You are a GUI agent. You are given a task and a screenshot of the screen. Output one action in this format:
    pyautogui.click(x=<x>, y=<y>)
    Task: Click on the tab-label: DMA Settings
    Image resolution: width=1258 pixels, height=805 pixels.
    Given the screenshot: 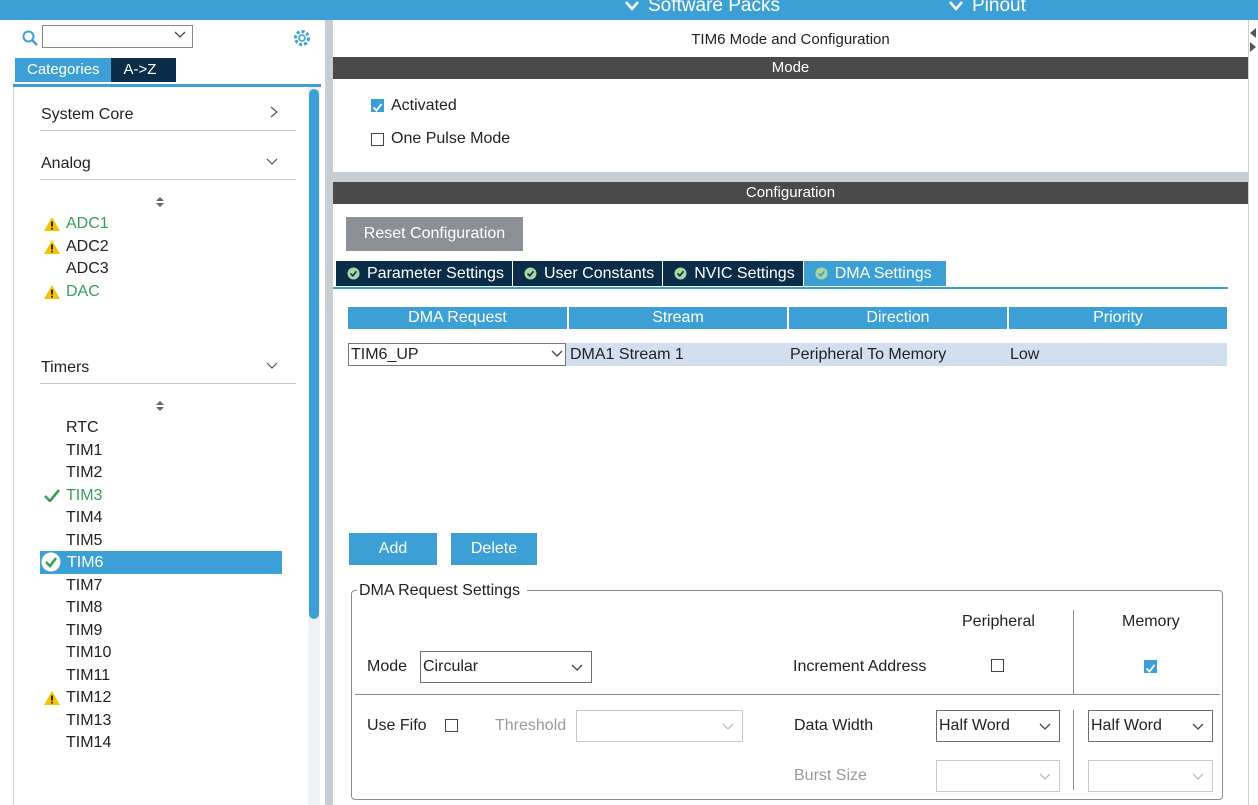 What is the action you would take?
    pyautogui.click(x=883, y=273)
    